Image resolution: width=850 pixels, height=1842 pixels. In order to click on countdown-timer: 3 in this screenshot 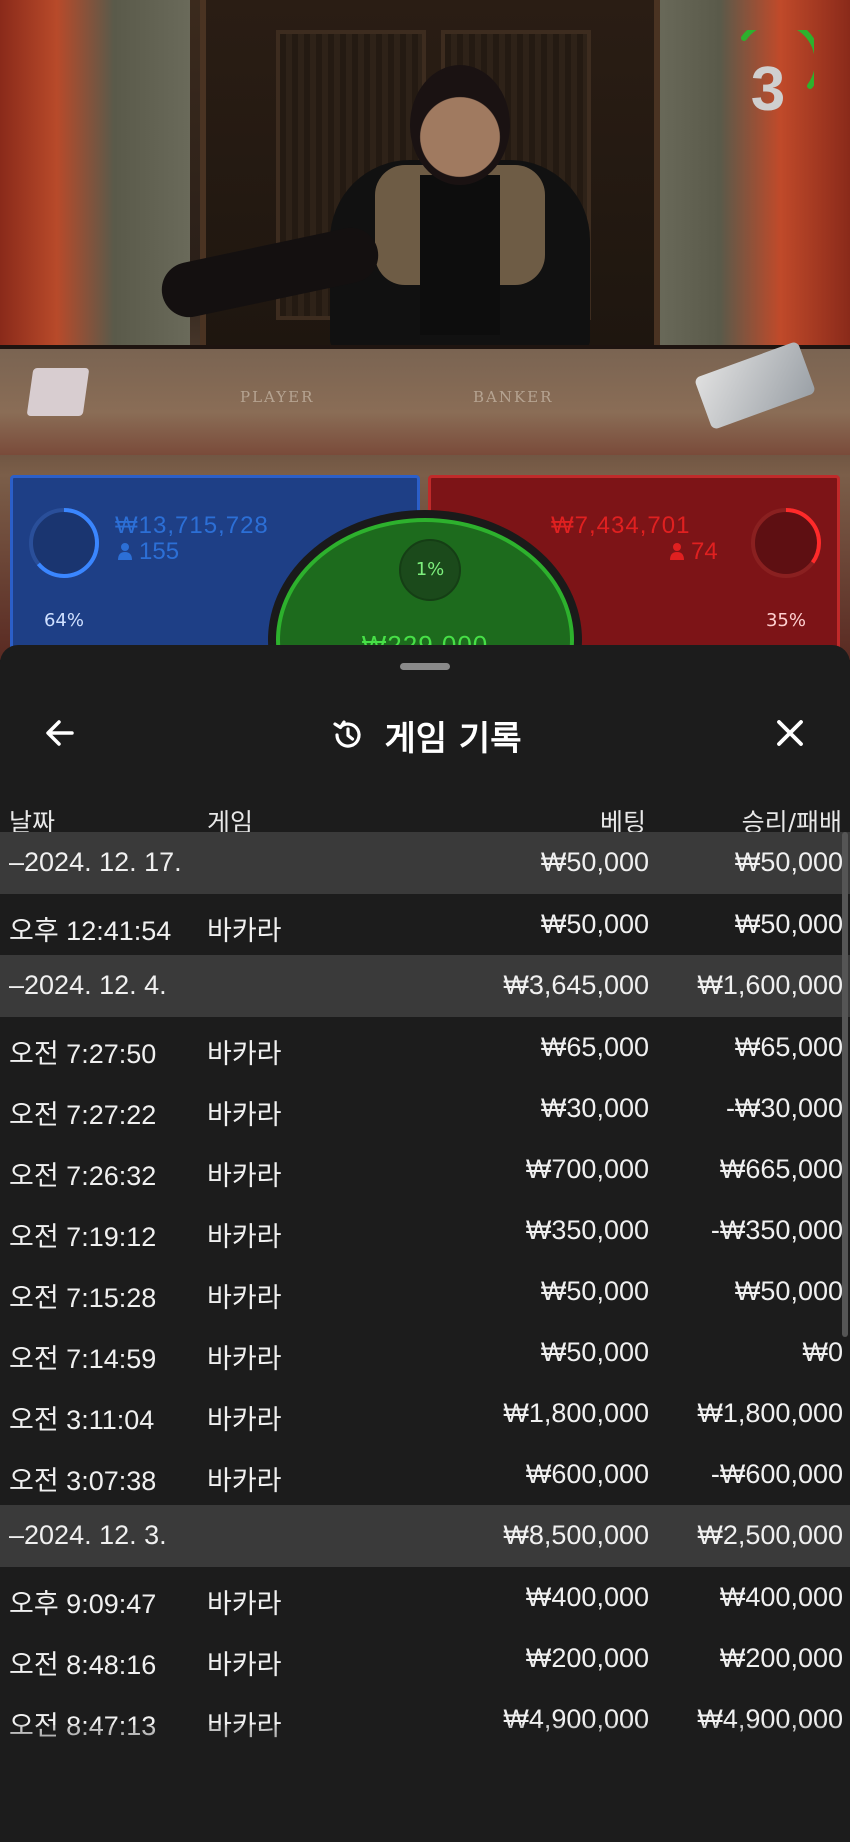, I will do `click(771, 71)`.